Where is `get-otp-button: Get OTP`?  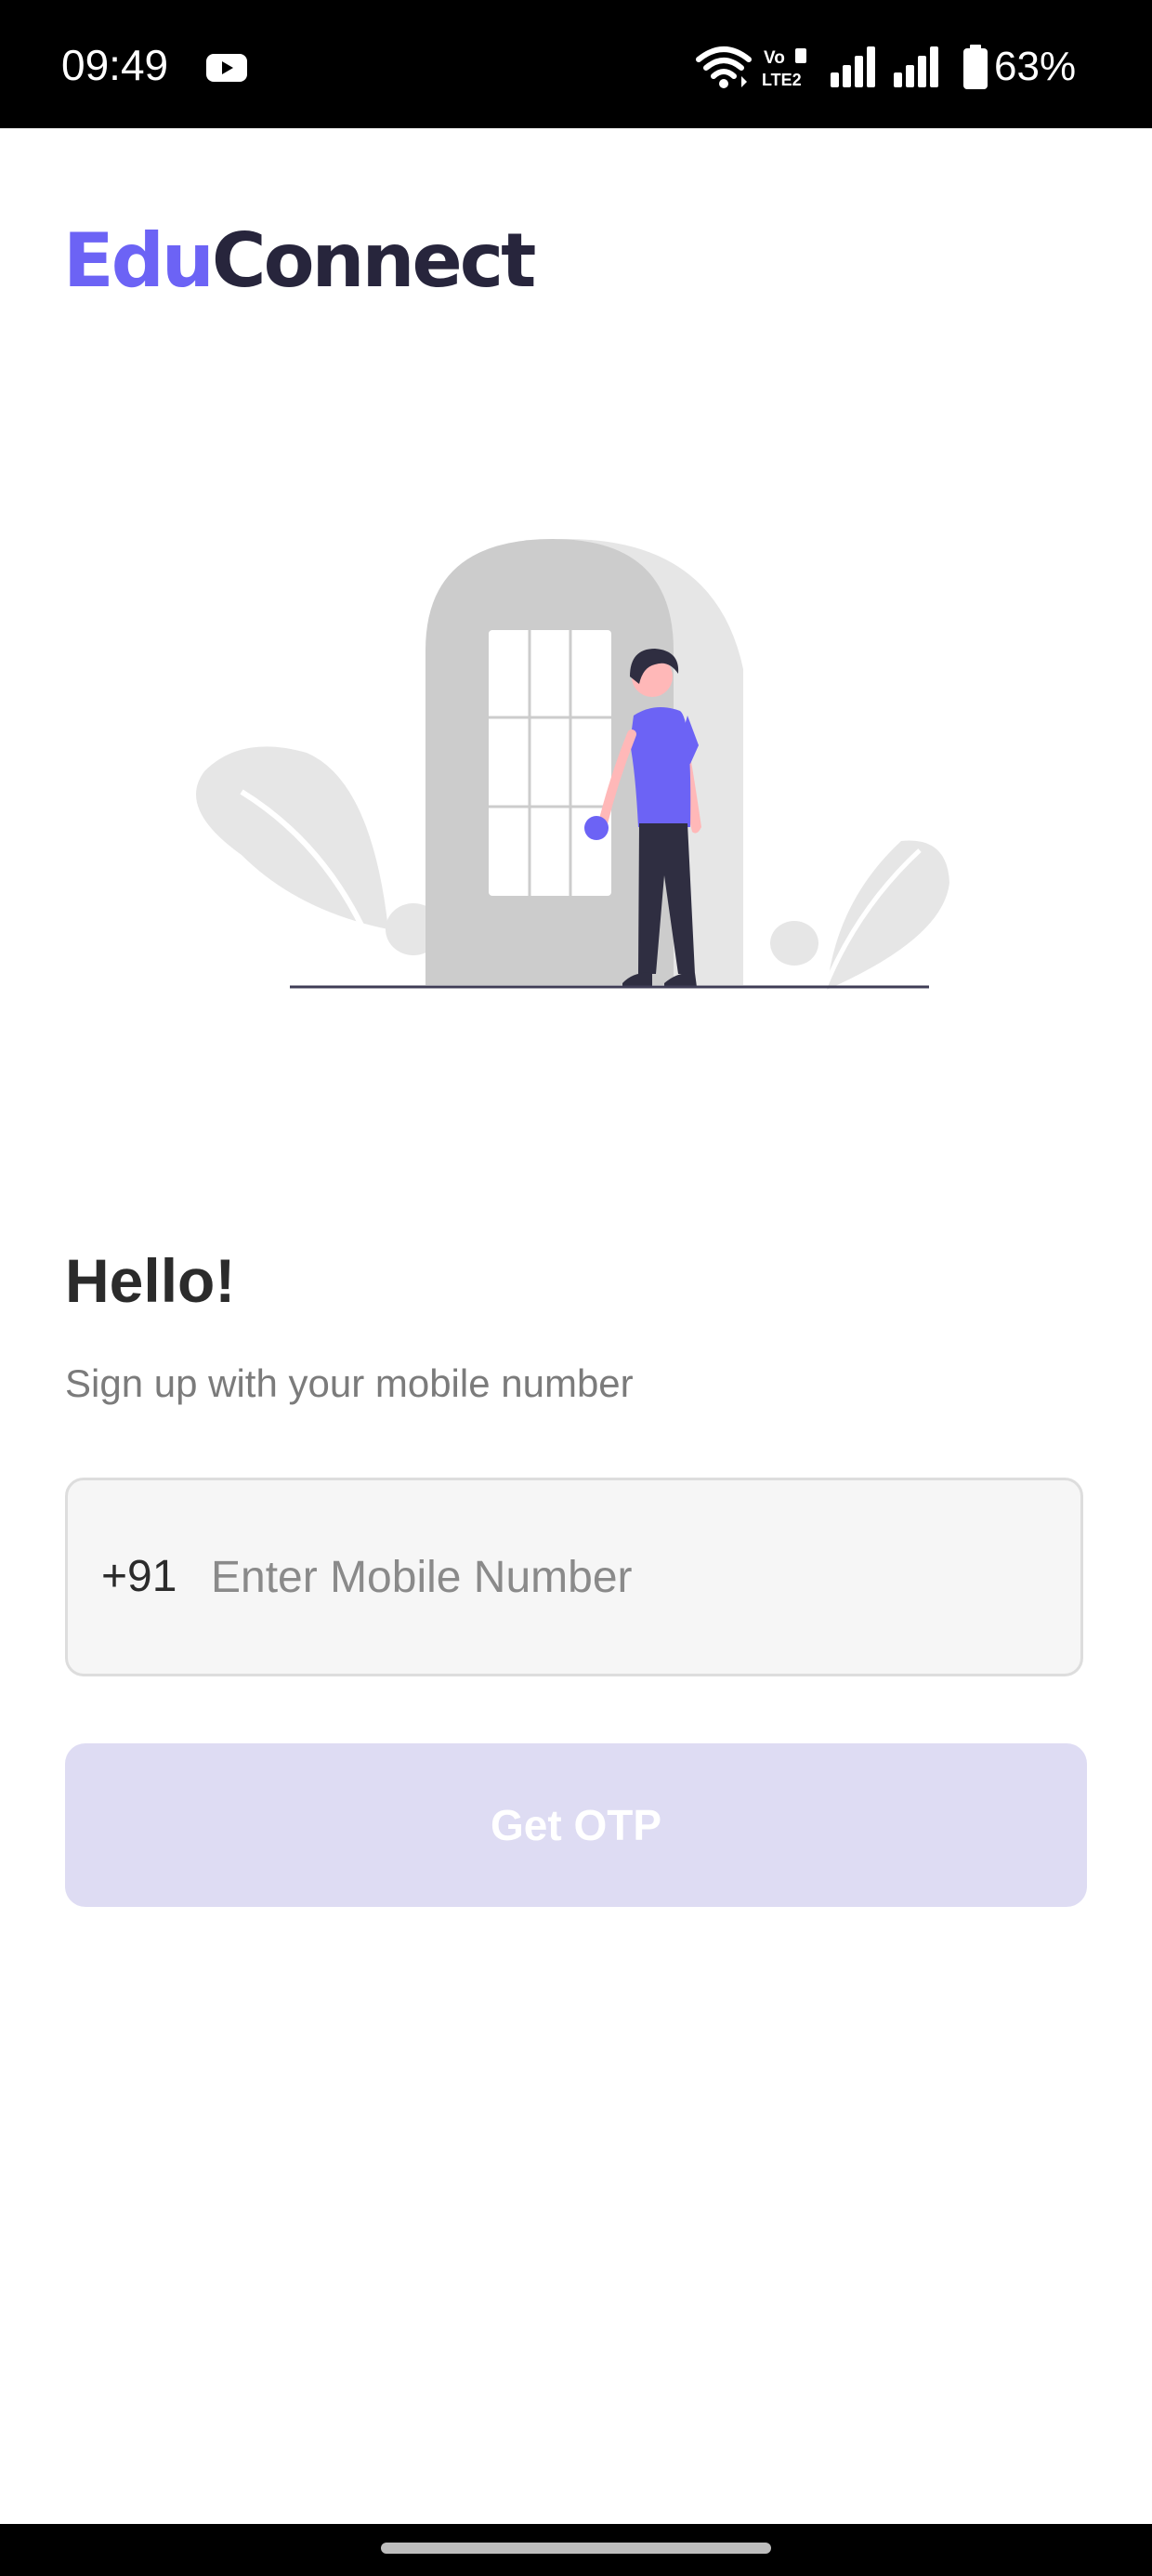 get-otp-button: Get OTP is located at coordinates (576, 1825).